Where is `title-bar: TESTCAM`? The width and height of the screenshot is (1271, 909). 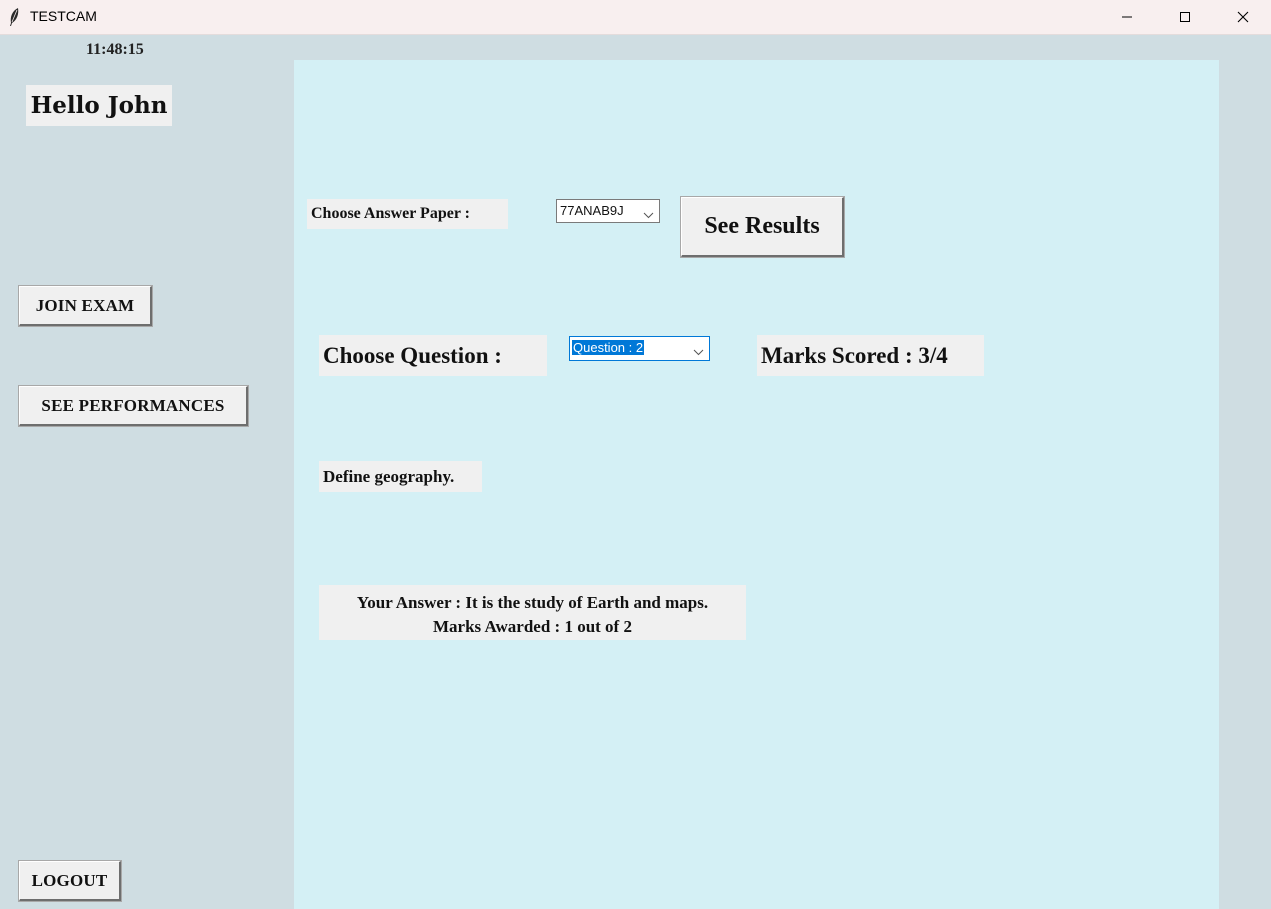 title-bar: TESTCAM is located at coordinates (635, 17).